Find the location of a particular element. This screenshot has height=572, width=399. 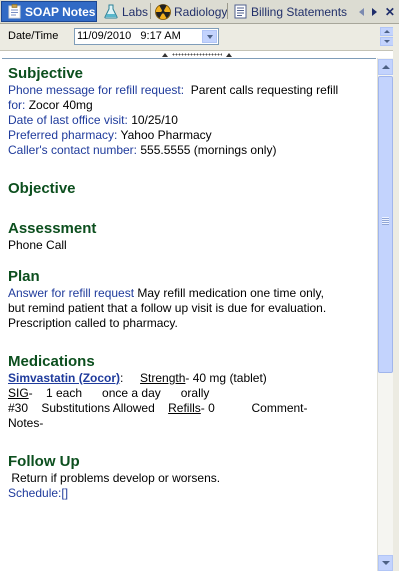

refills-label: Refills is located at coordinates (184, 408).